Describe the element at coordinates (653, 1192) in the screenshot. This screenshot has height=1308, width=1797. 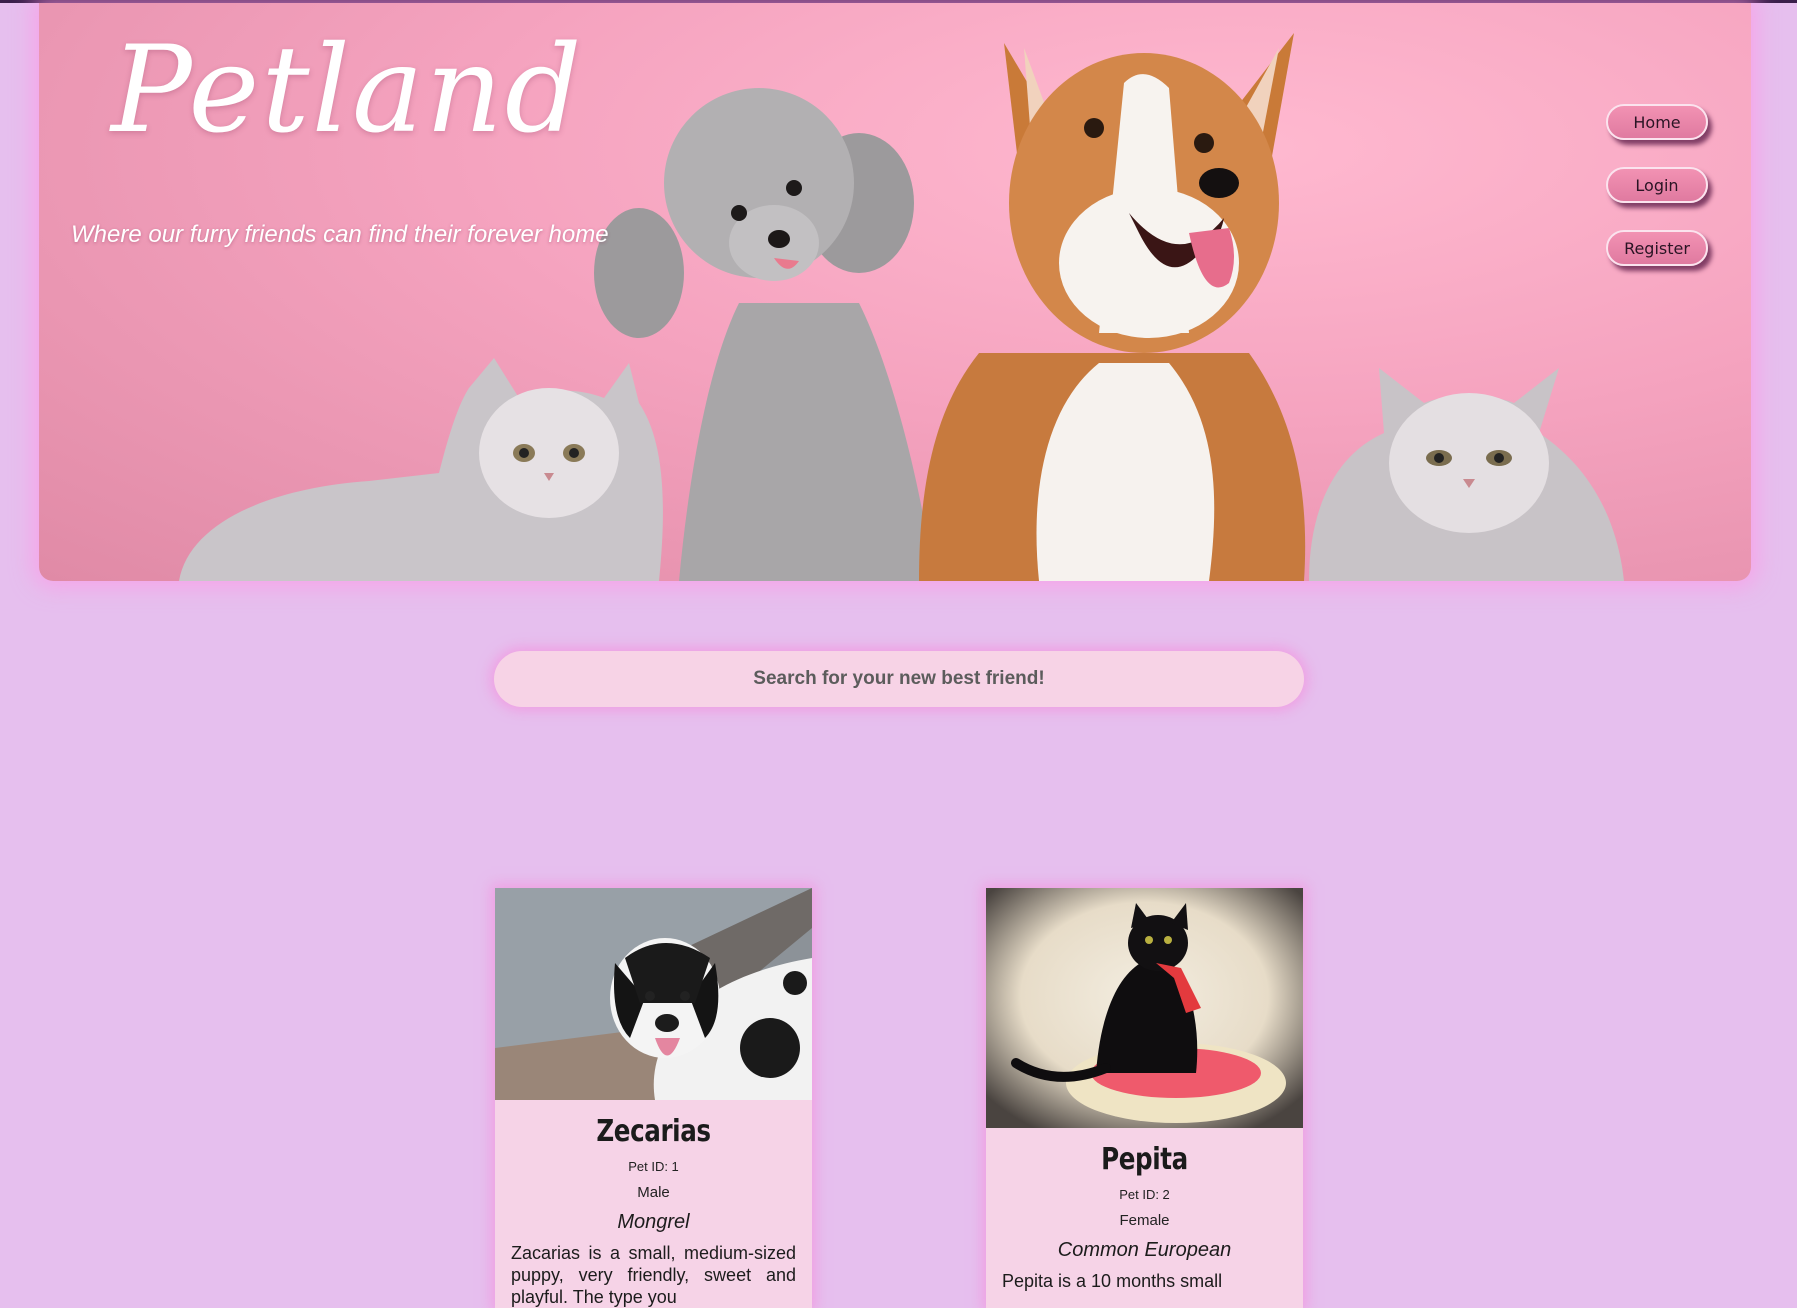
I see `pet-sex: Male` at that location.